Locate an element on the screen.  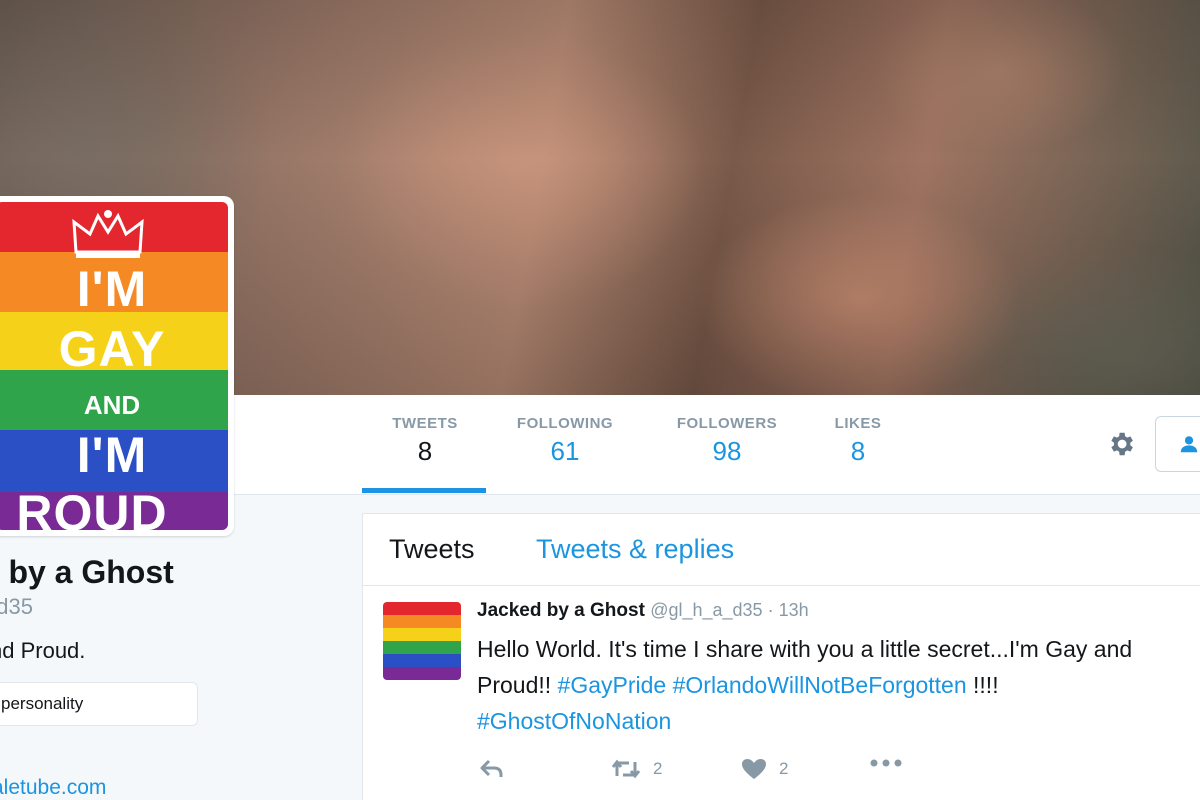
tweet-author-handle: @gl_h_a_d35 is located at coordinates (706, 610).